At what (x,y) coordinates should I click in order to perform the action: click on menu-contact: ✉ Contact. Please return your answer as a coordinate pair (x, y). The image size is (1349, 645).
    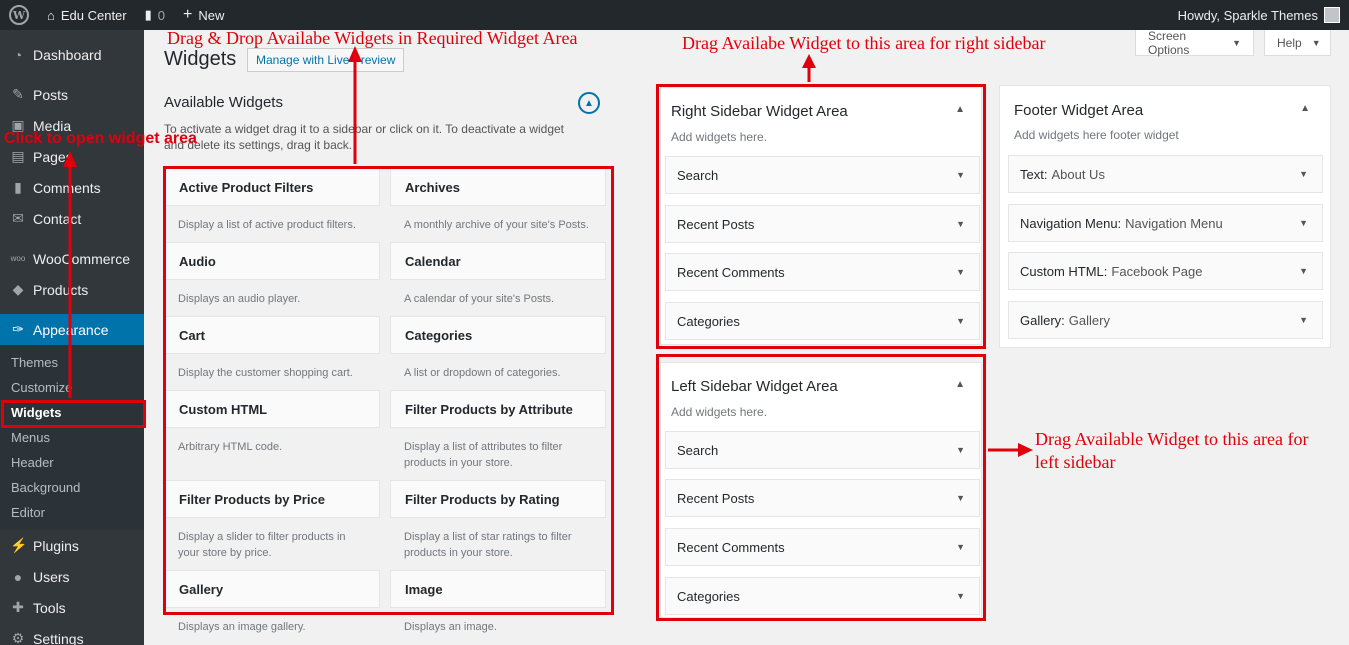
    Looking at the image, I should click on (72, 218).